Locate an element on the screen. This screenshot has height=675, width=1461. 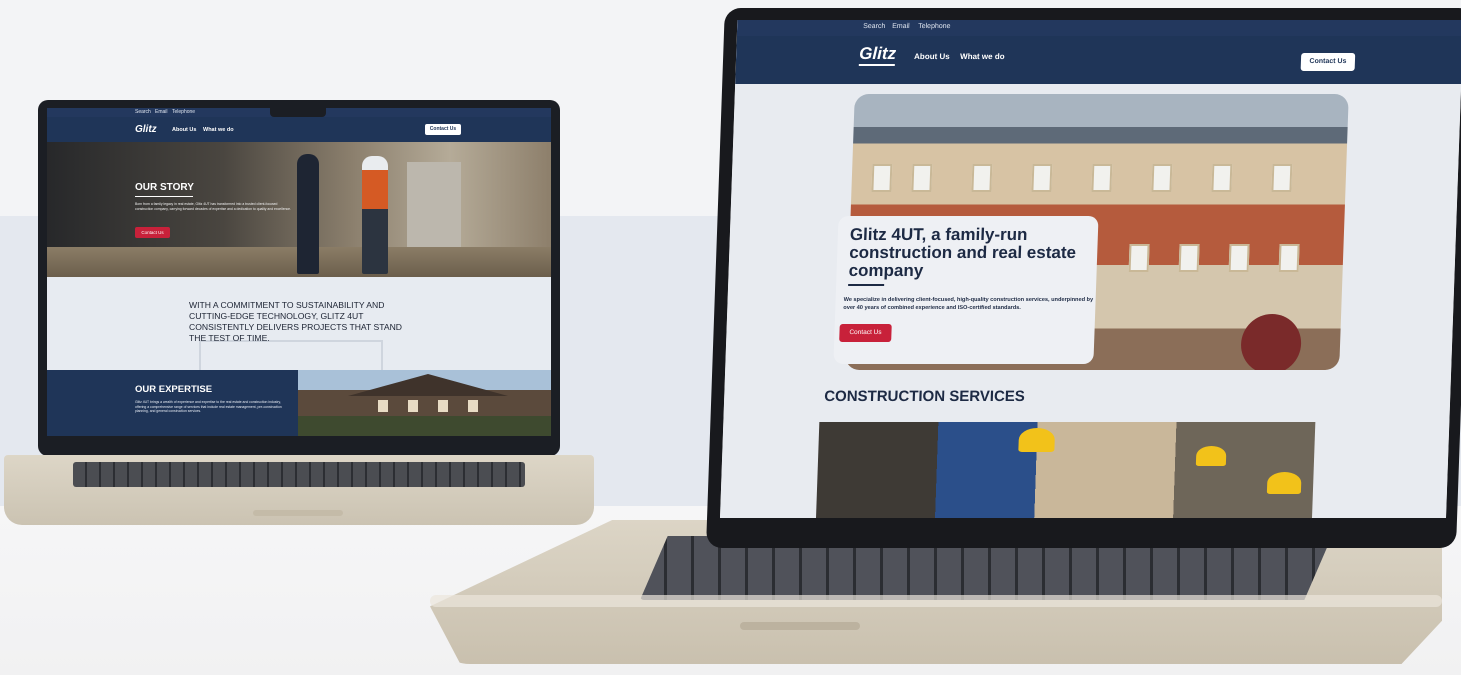
small-logo: Glitz is located at coordinates (146, 129).